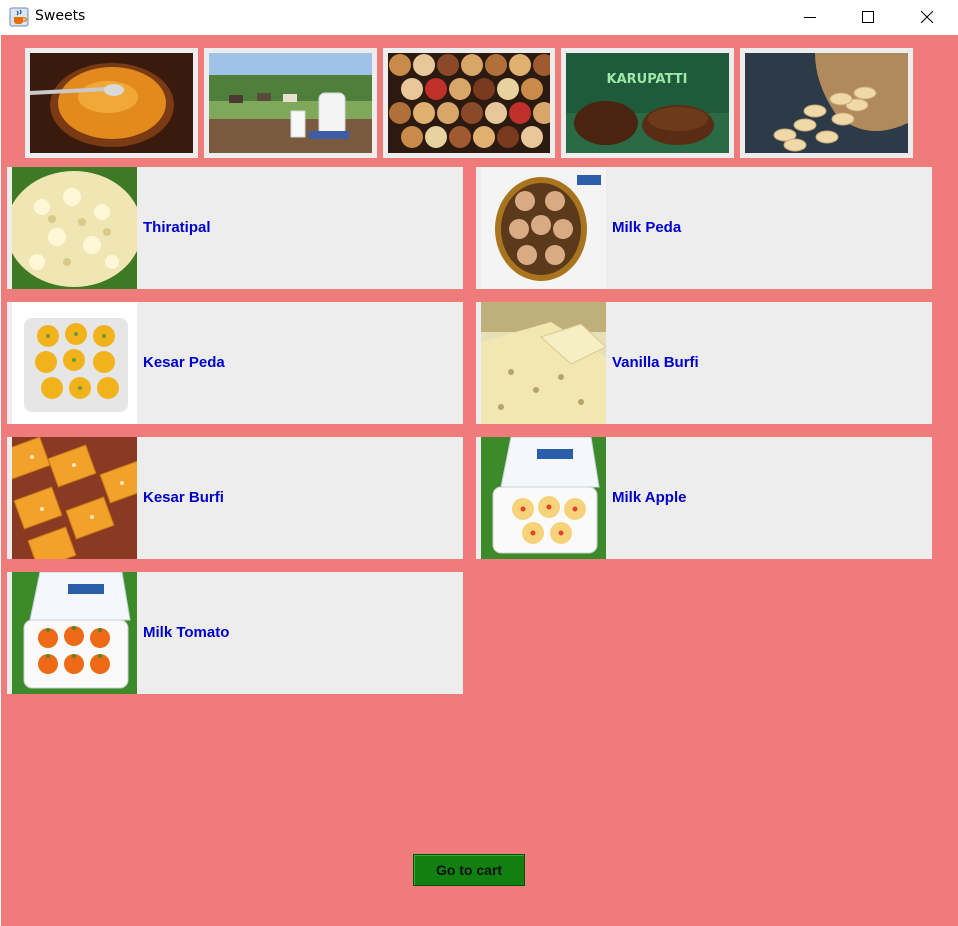  What do you see at coordinates (479, 17) in the screenshot?
I see `title-bar: Sweets` at bounding box center [479, 17].